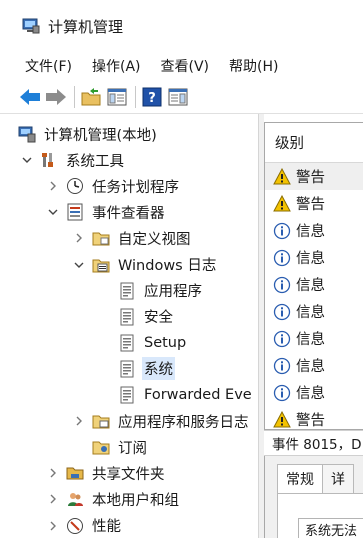 The image size is (363, 538). I want to click on task-scheduler-icon, so click(75, 186).